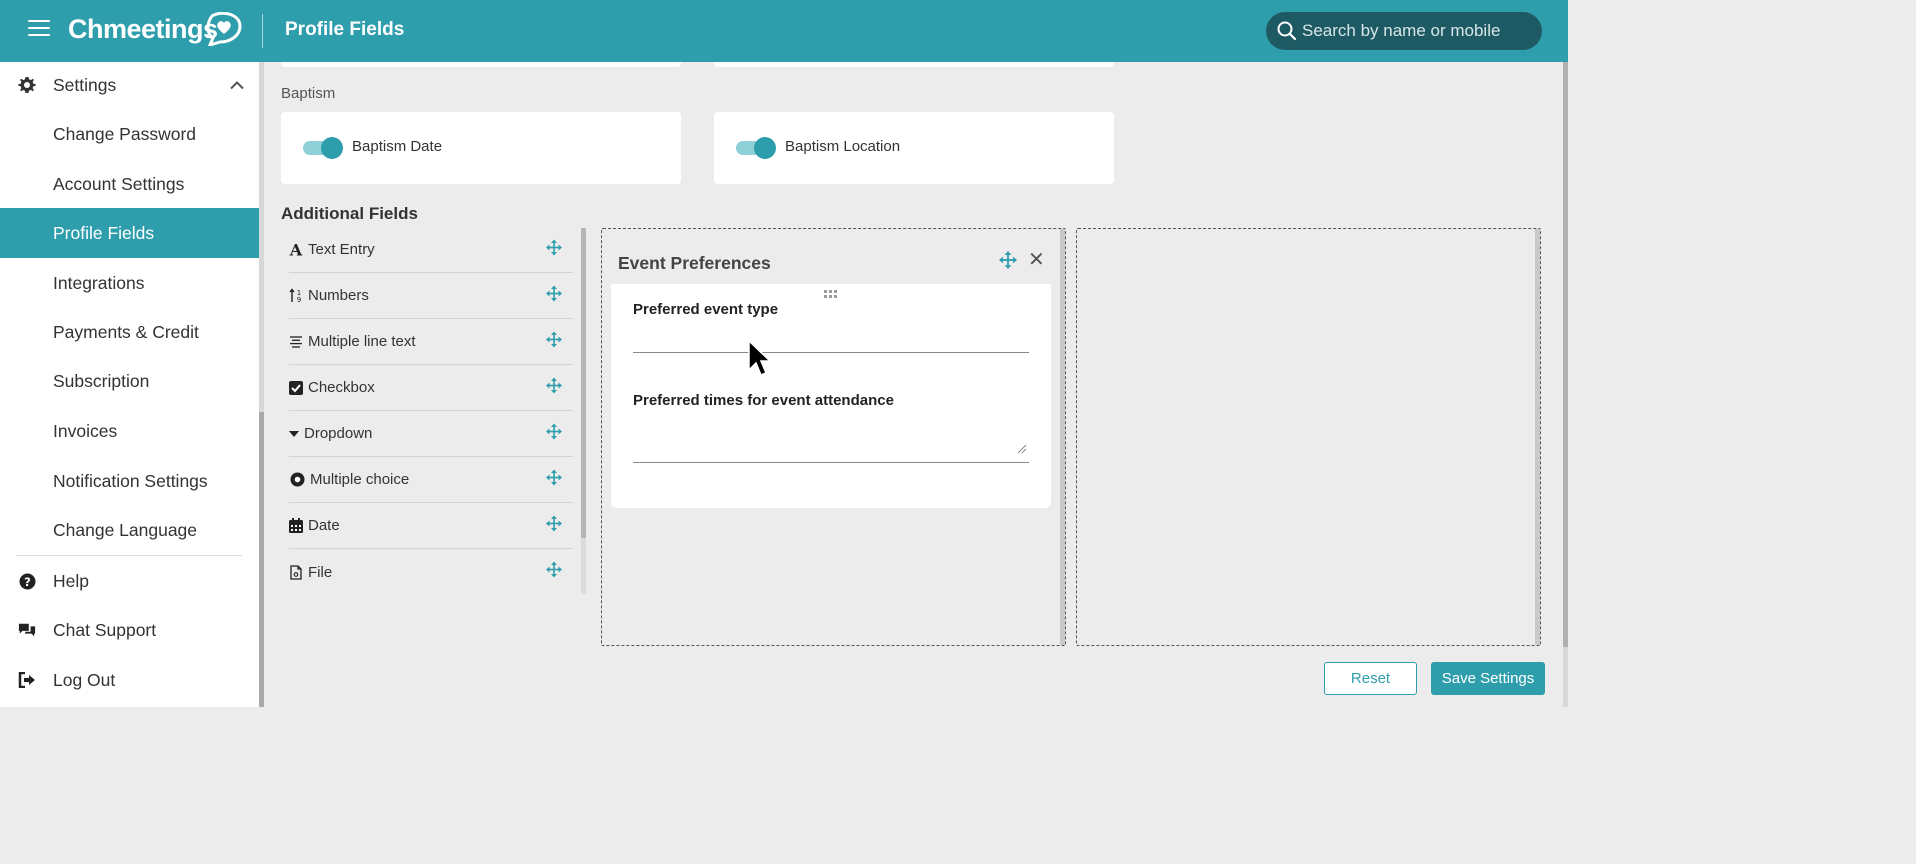 The image size is (1916, 864). Describe the element at coordinates (431, 342) in the screenshot. I see `field-type-multiple-line-text: Multiple line text` at that location.